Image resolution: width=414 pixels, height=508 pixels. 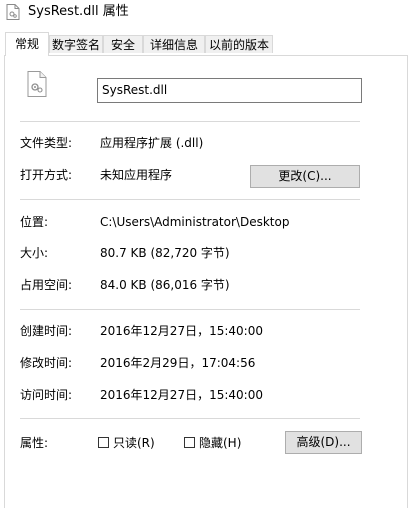 What do you see at coordinates (46, 363) in the screenshot?
I see `modified-label: 修改时间:` at bounding box center [46, 363].